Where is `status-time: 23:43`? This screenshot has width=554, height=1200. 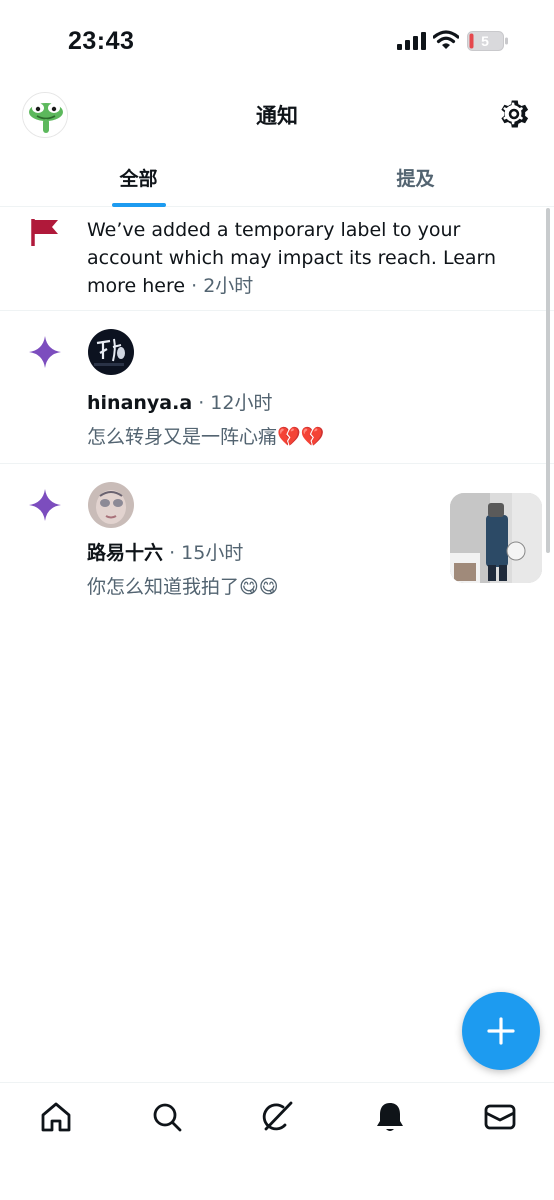
status-time: 23:43 is located at coordinates (101, 41).